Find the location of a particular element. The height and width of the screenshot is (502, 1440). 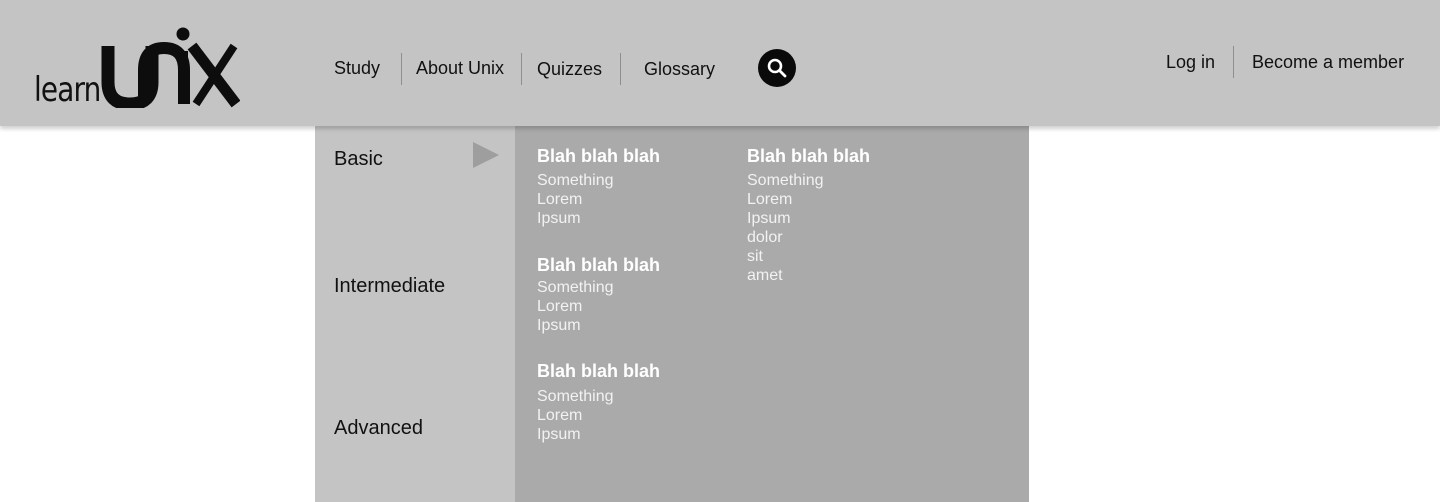

login-link: Log in is located at coordinates (1190, 62).